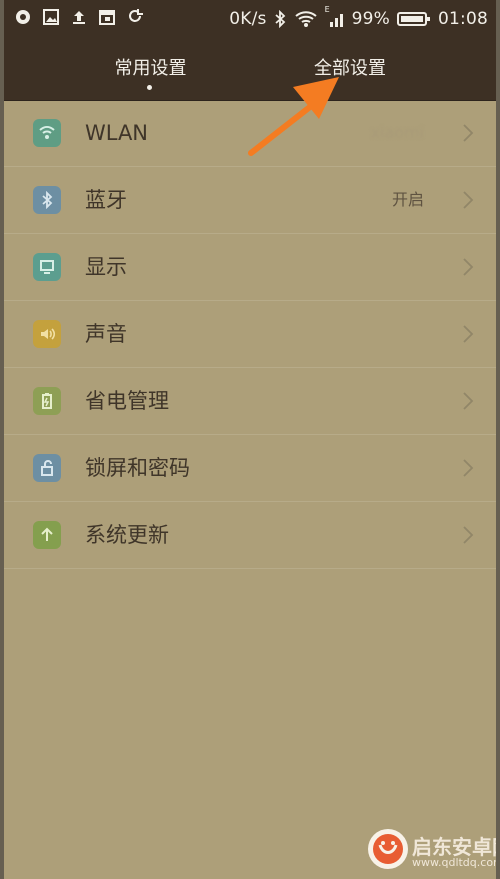 Image resolution: width=500 pixels, height=879 pixels. I want to click on signal-icon, so click(336, 20).